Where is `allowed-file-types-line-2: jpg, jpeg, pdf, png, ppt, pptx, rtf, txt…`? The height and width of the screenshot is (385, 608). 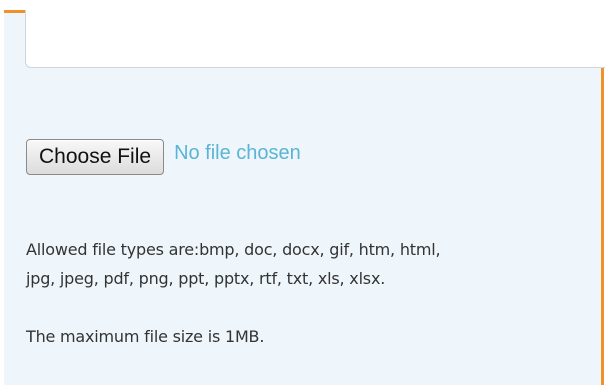
allowed-file-types-line-2: jpg, jpeg, pdf, png, ppt, pptx, rtf, txt… is located at coordinates (206, 278).